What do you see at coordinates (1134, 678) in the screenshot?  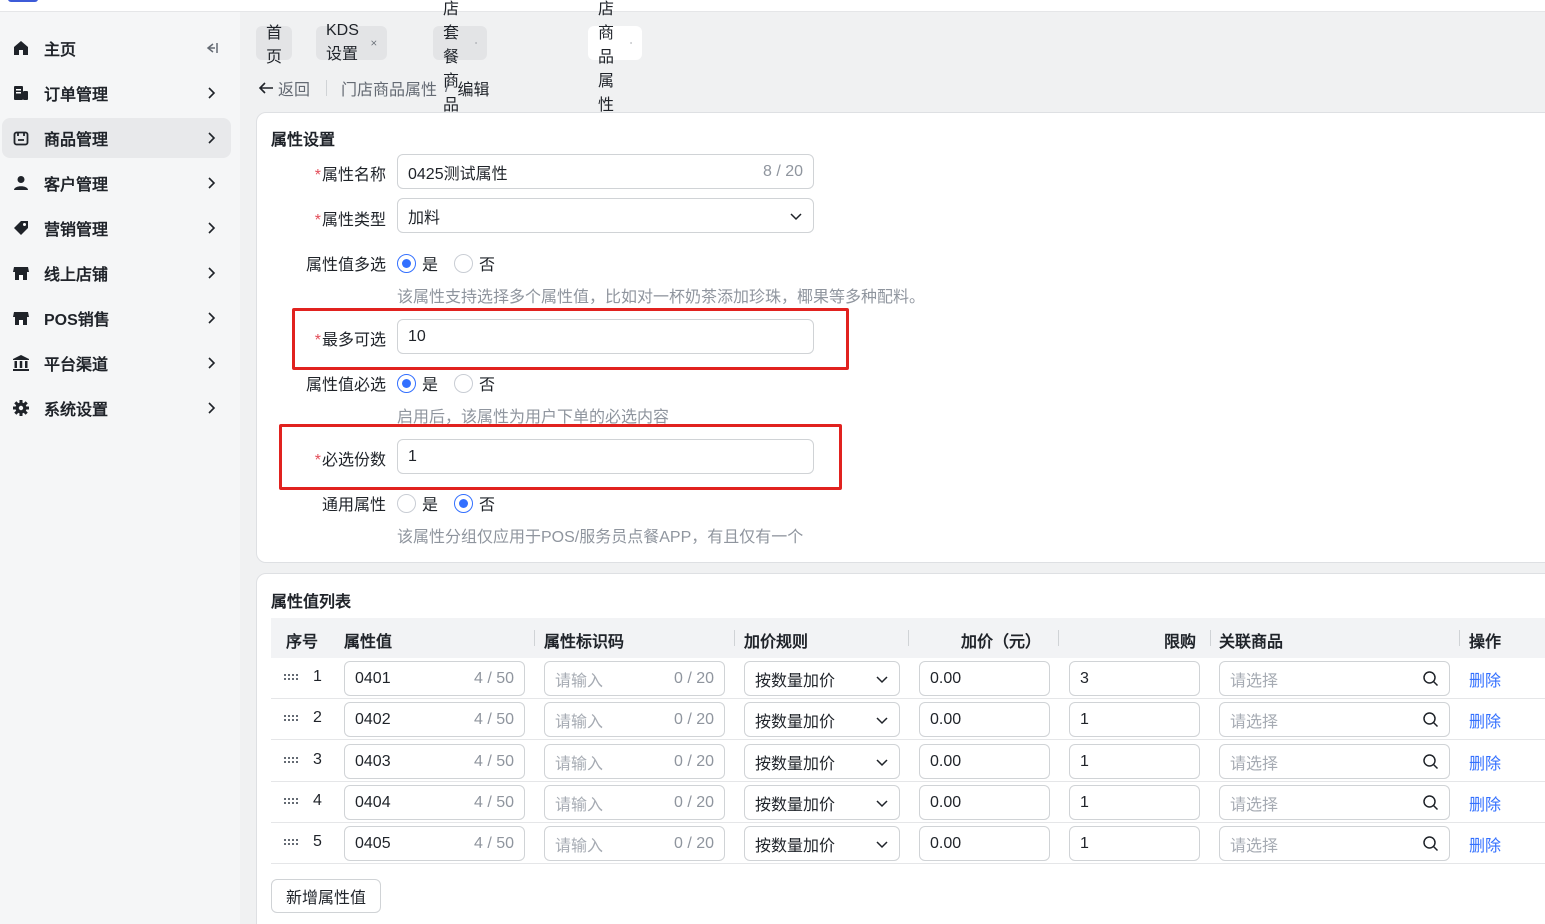 I see `purchase-limit-input: 3` at bounding box center [1134, 678].